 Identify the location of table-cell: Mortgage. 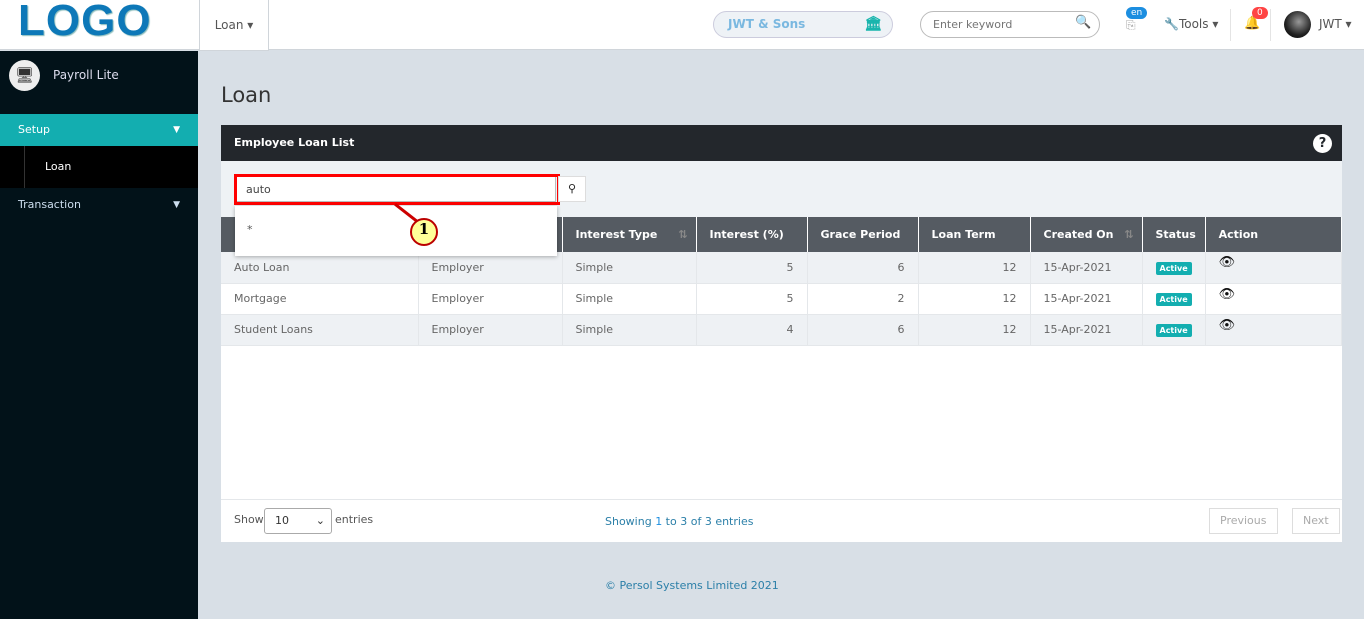
(320, 299).